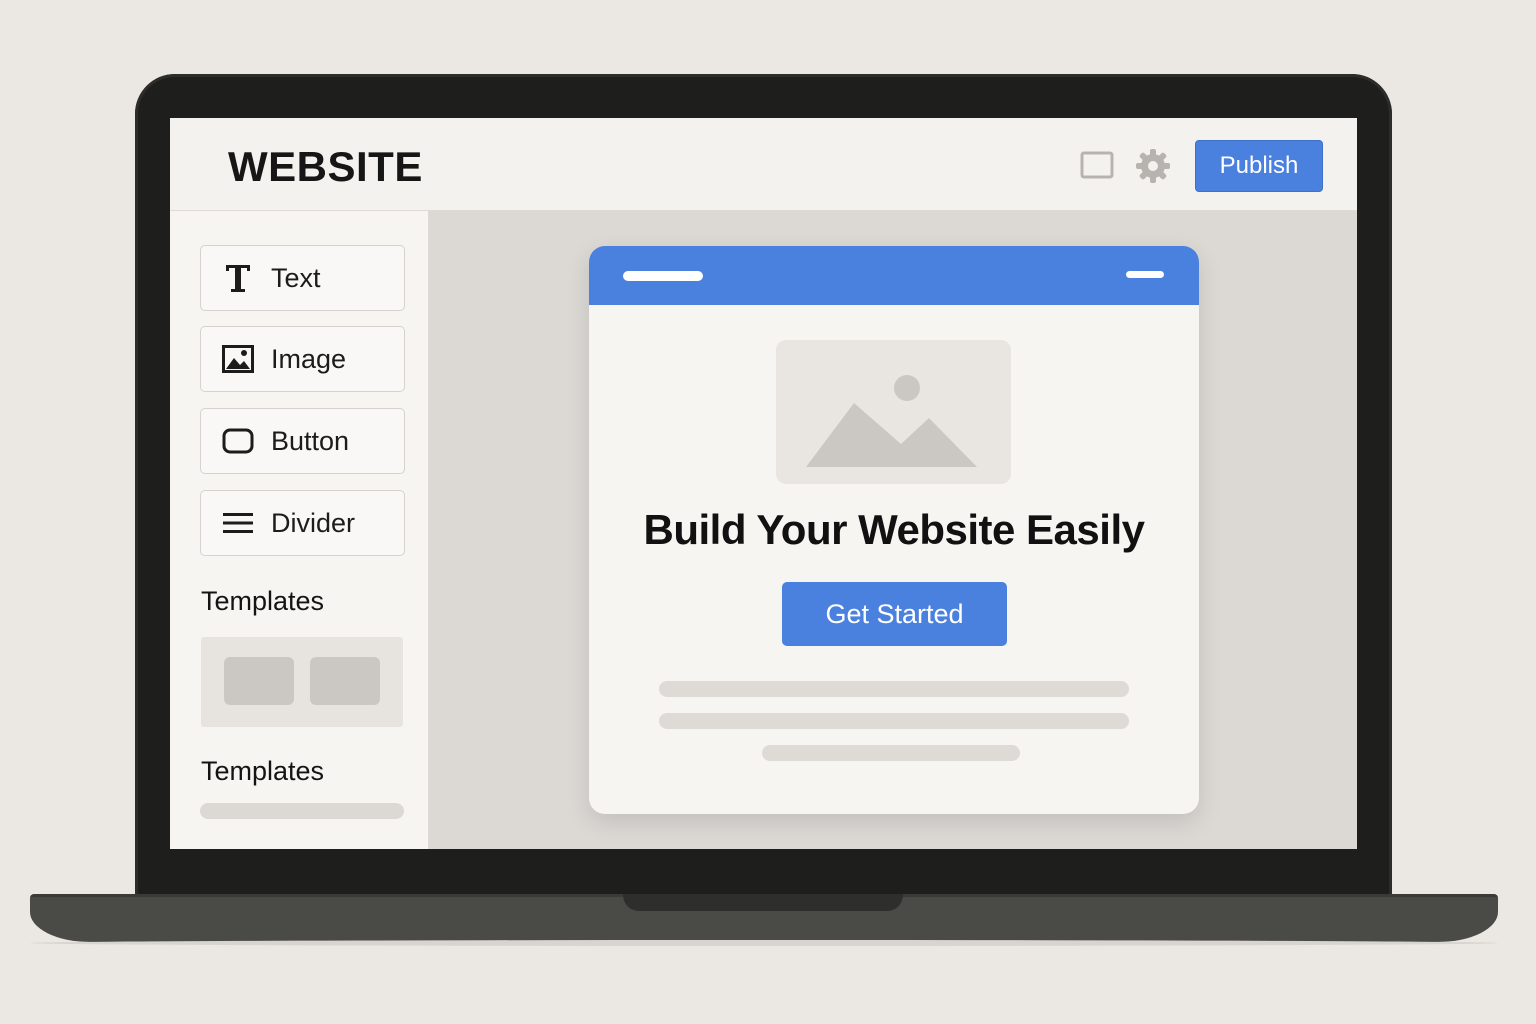  What do you see at coordinates (296, 277) in the screenshot?
I see `tool-text-label: Text` at bounding box center [296, 277].